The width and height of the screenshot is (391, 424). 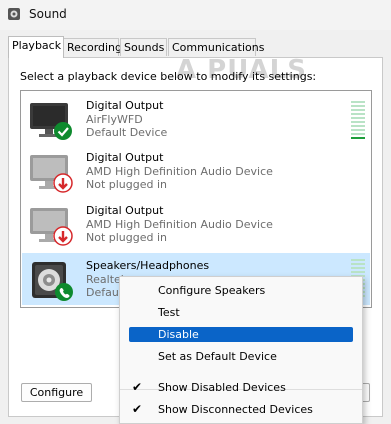 I want to click on menu-item-set-default: Set as Default Device, so click(x=241, y=356).